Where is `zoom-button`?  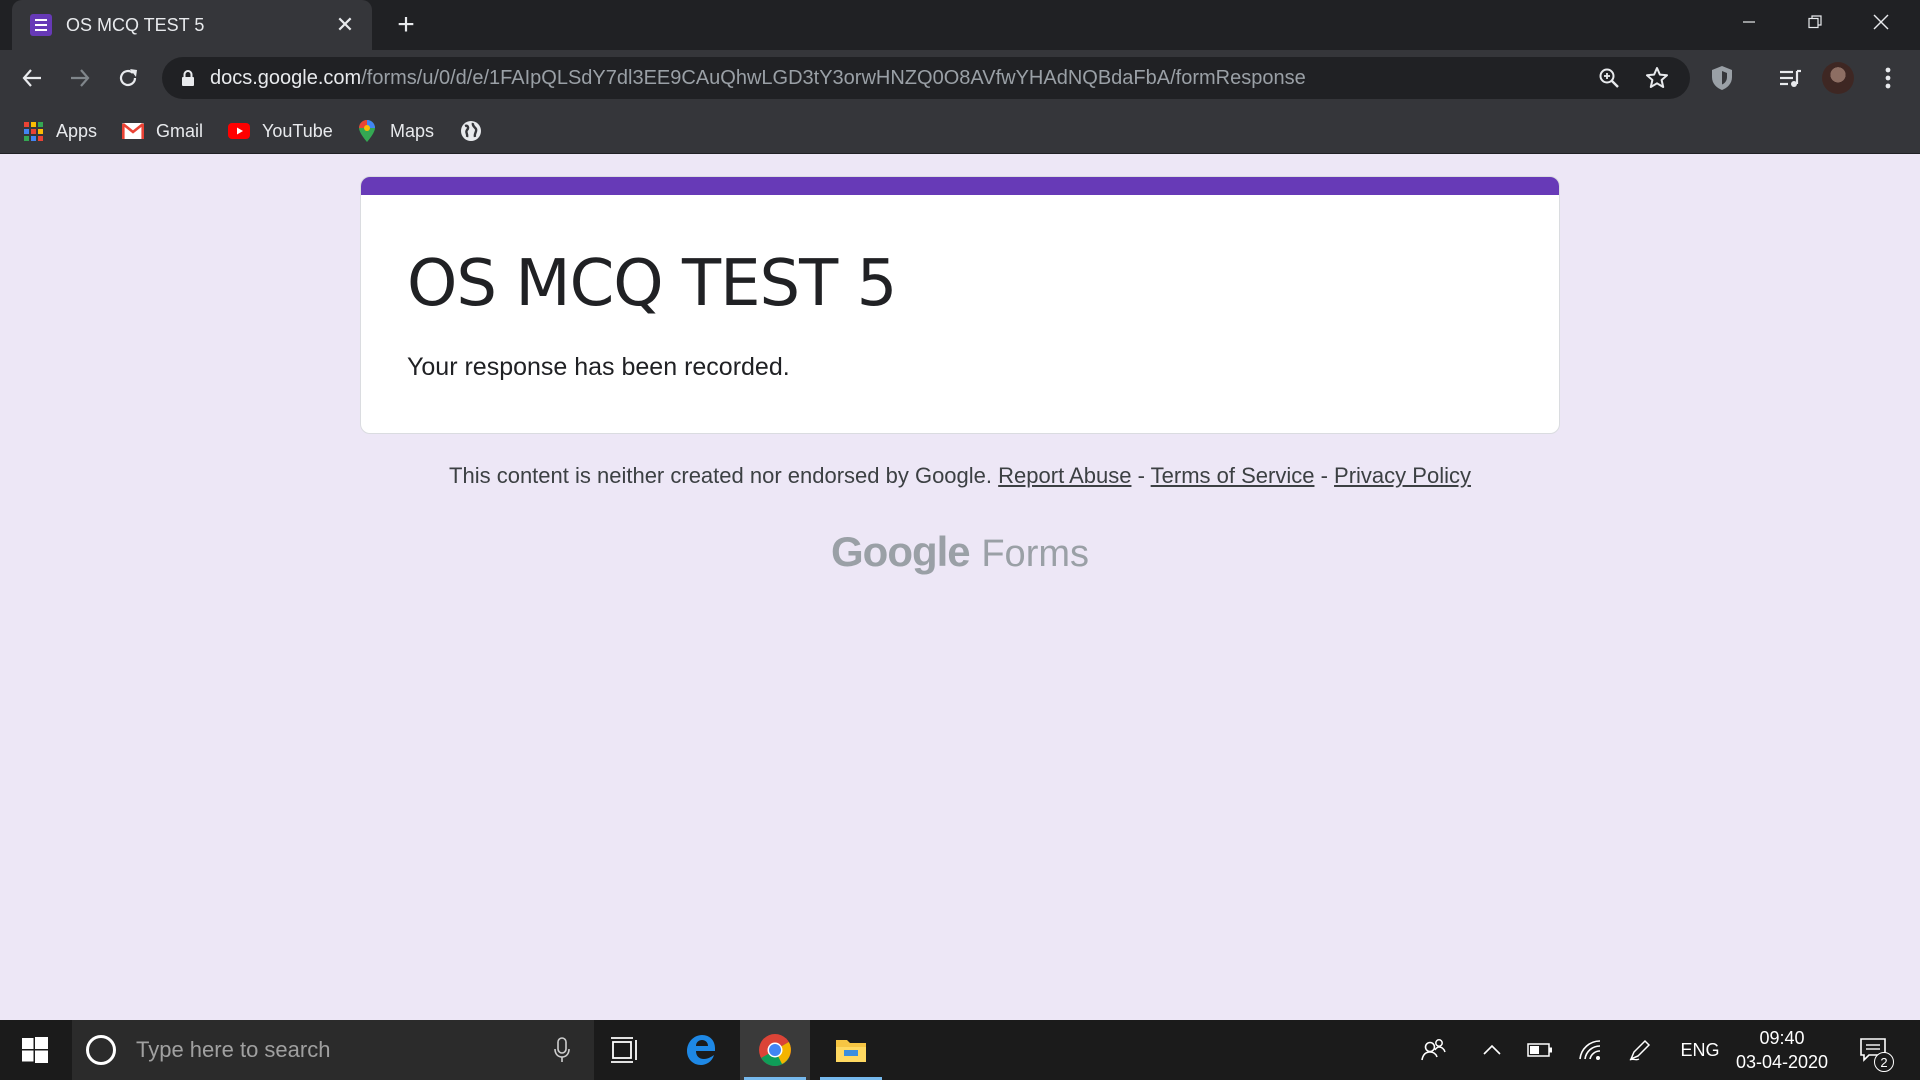
zoom-button is located at coordinates (1609, 78).